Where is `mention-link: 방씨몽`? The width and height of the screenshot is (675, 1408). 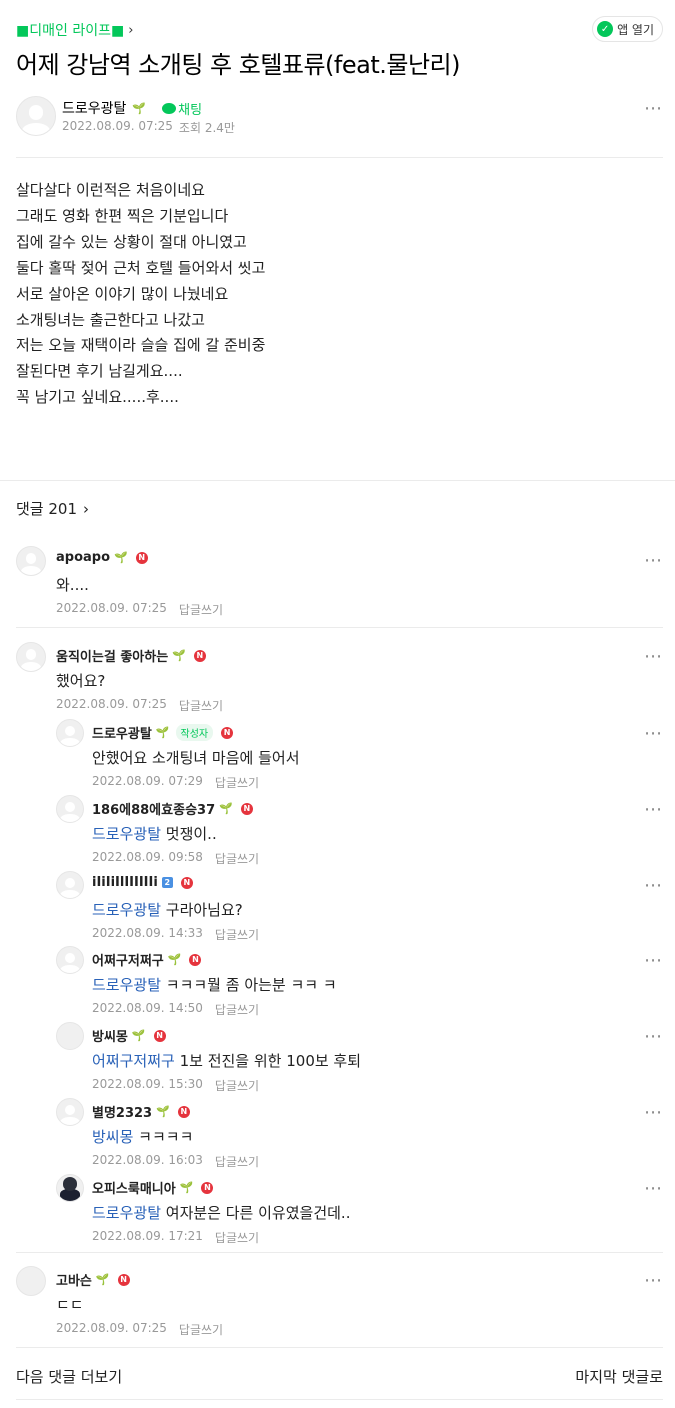 mention-link: 방씨몽 is located at coordinates (112, 1137).